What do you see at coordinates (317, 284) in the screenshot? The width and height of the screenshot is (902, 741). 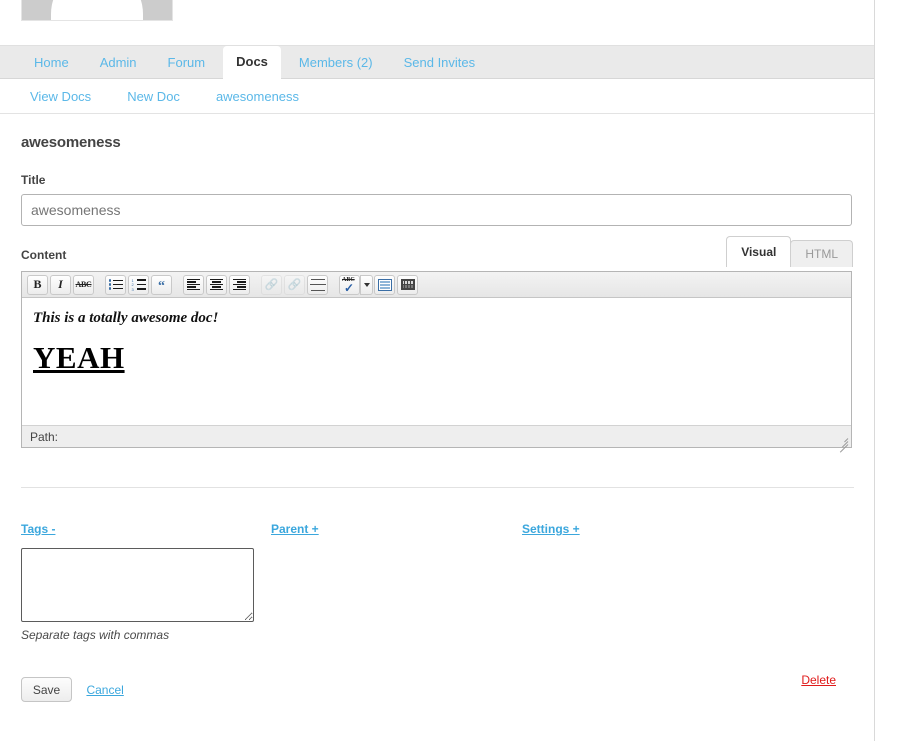 I see `horizontal-rule-icon` at bounding box center [317, 284].